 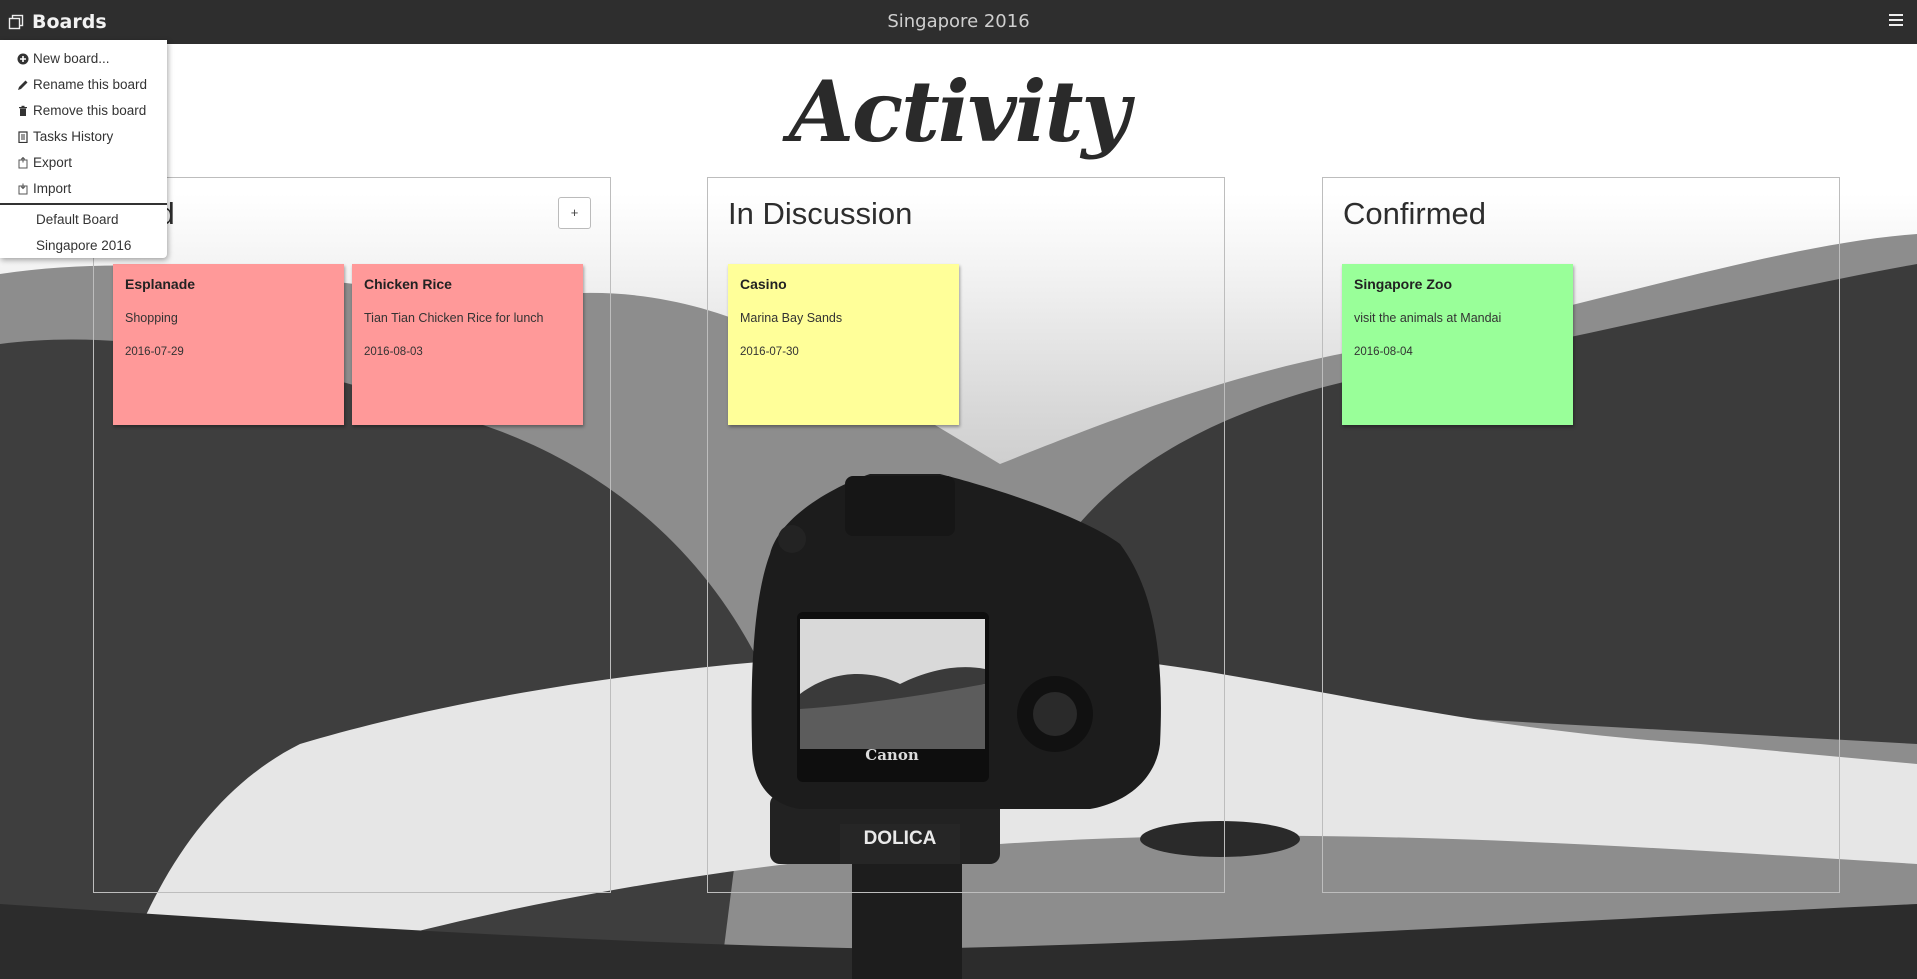 I want to click on hamburger-menu-icon, so click(x=1896, y=20).